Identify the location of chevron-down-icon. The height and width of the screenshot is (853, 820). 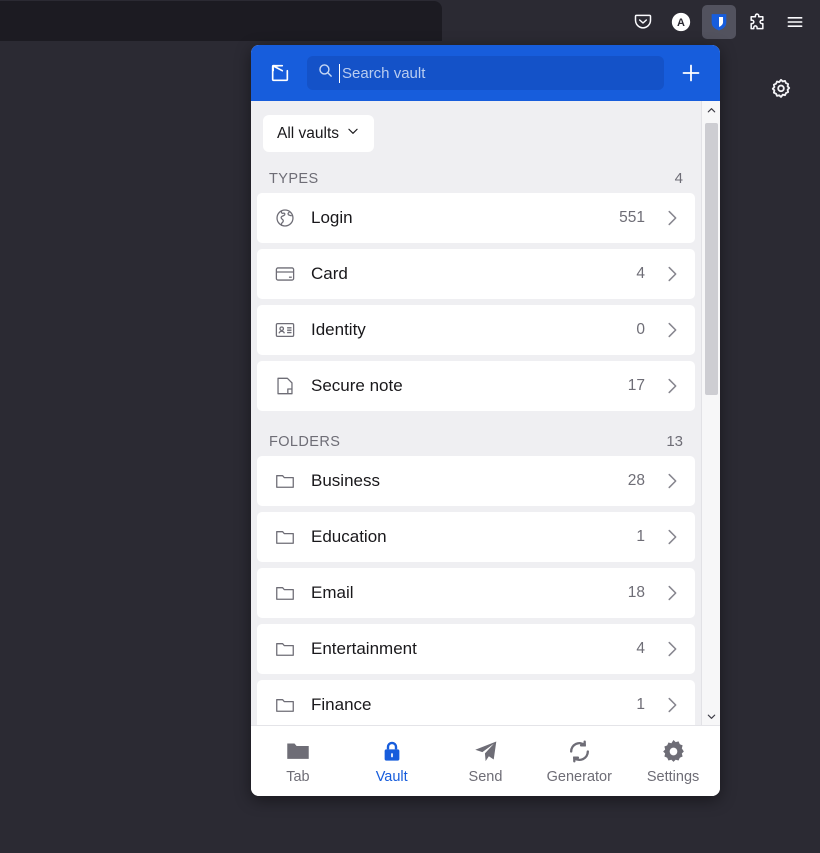
(353, 133).